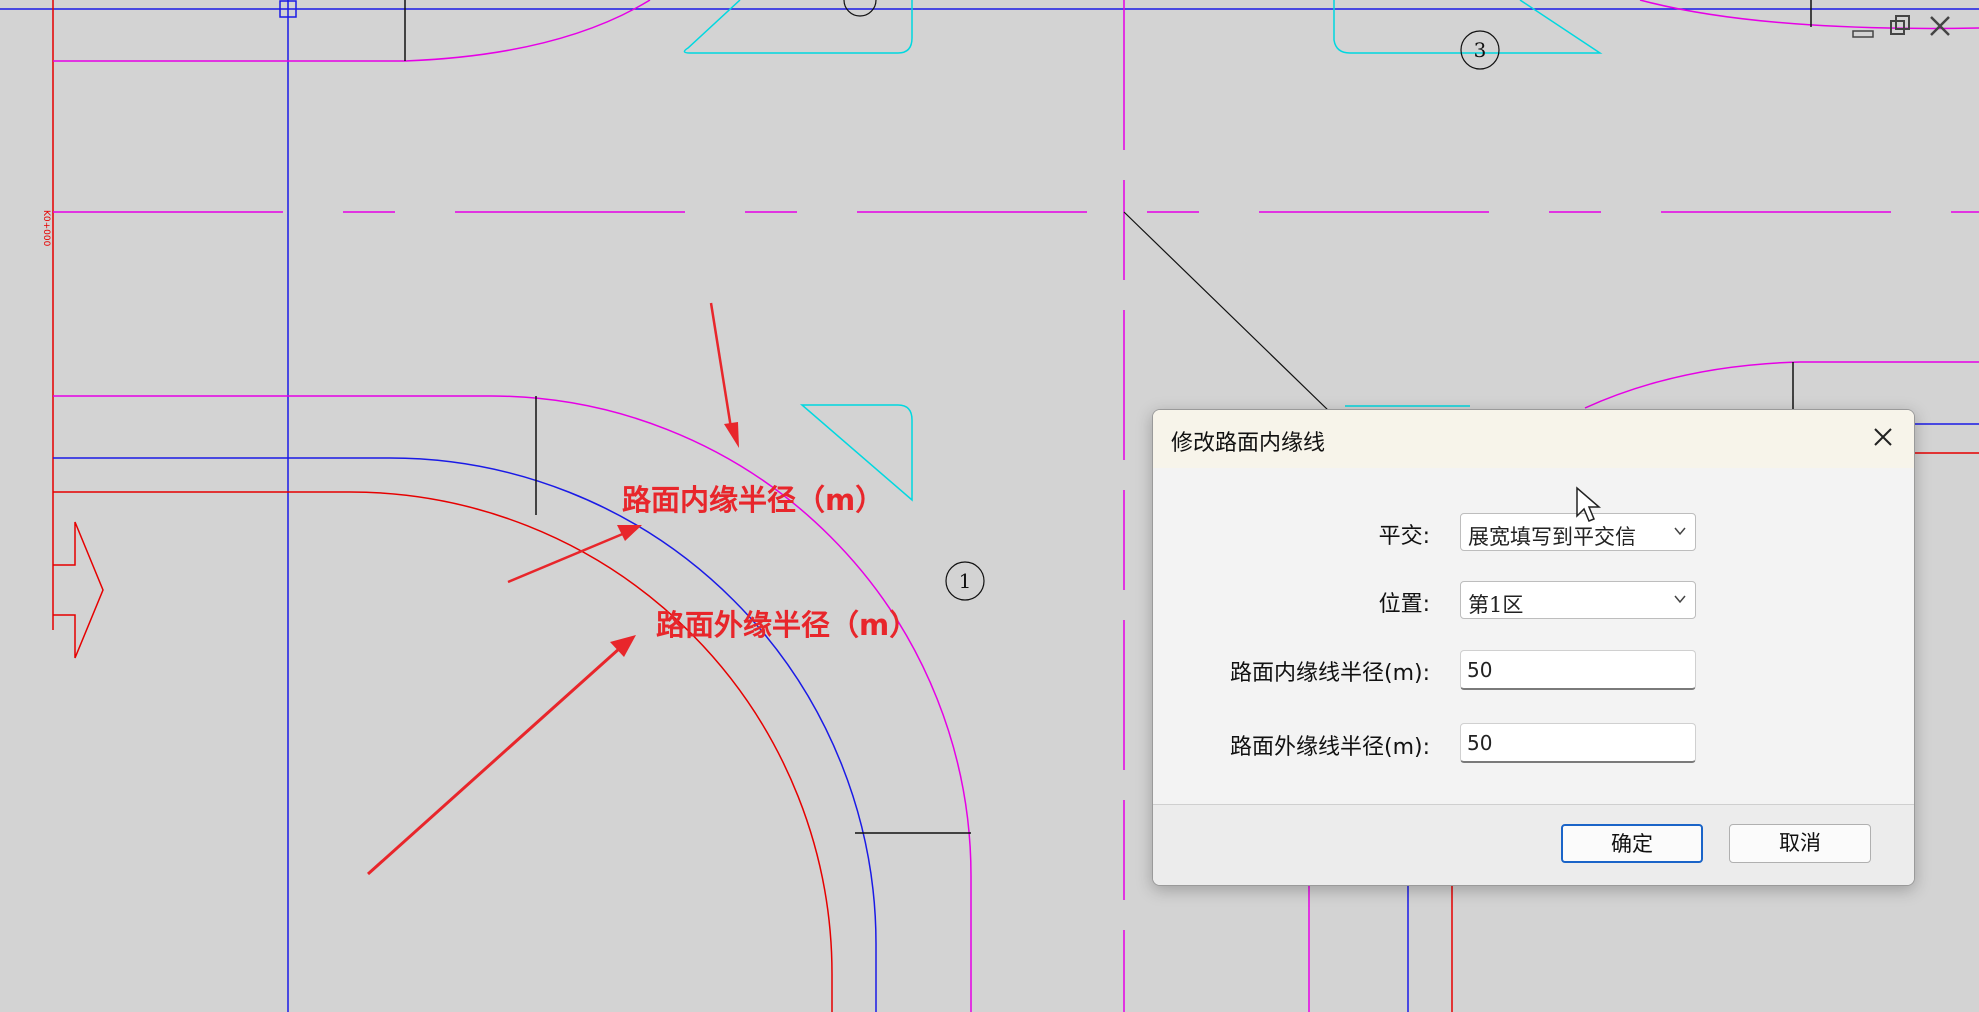 Image resolution: width=1979 pixels, height=1012 pixels. Describe the element at coordinates (1578, 670) in the screenshot. I see `inner-radius-input` at that location.